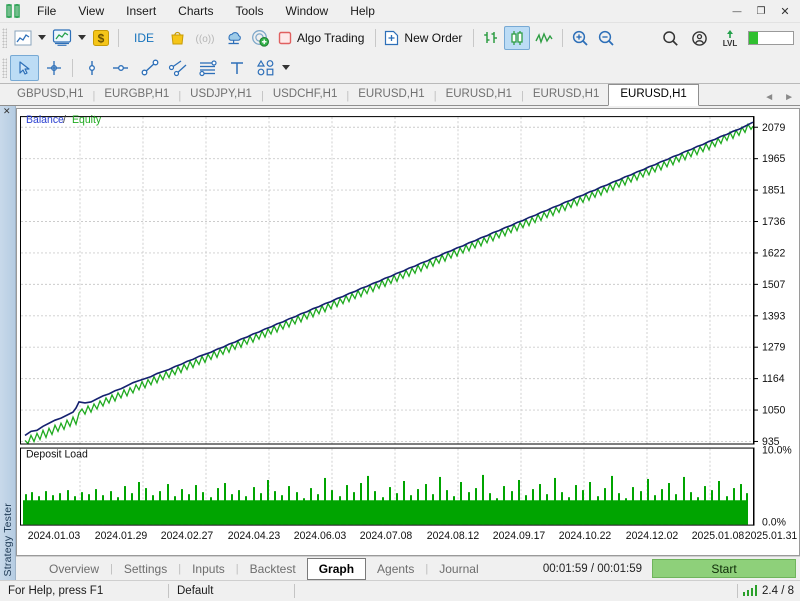  I want to click on tab-journal: Journal, so click(458, 569).